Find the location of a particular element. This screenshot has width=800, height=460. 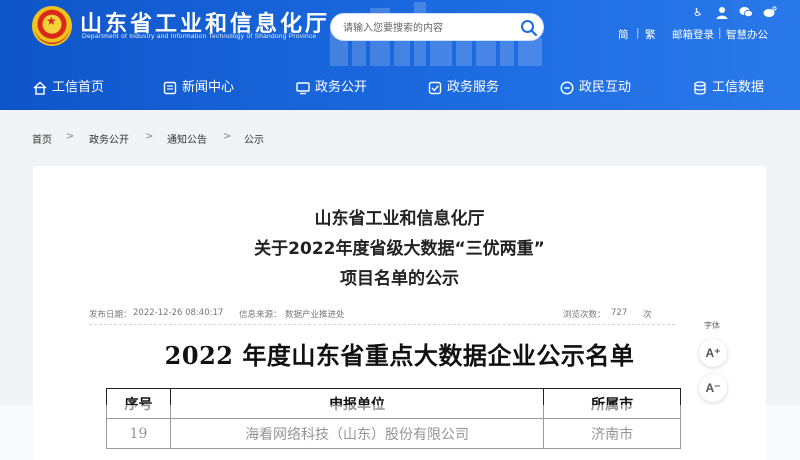

source: 数据产业推进处 is located at coordinates (315, 315).